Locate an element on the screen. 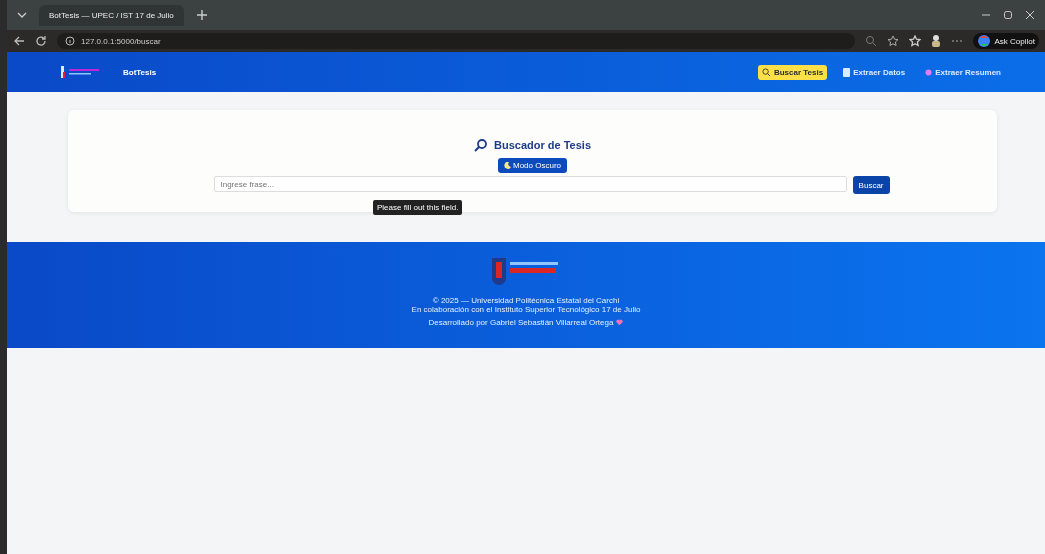 The height and width of the screenshot is (554, 1045). tab-list-icon is located at coordinates (22, 15).